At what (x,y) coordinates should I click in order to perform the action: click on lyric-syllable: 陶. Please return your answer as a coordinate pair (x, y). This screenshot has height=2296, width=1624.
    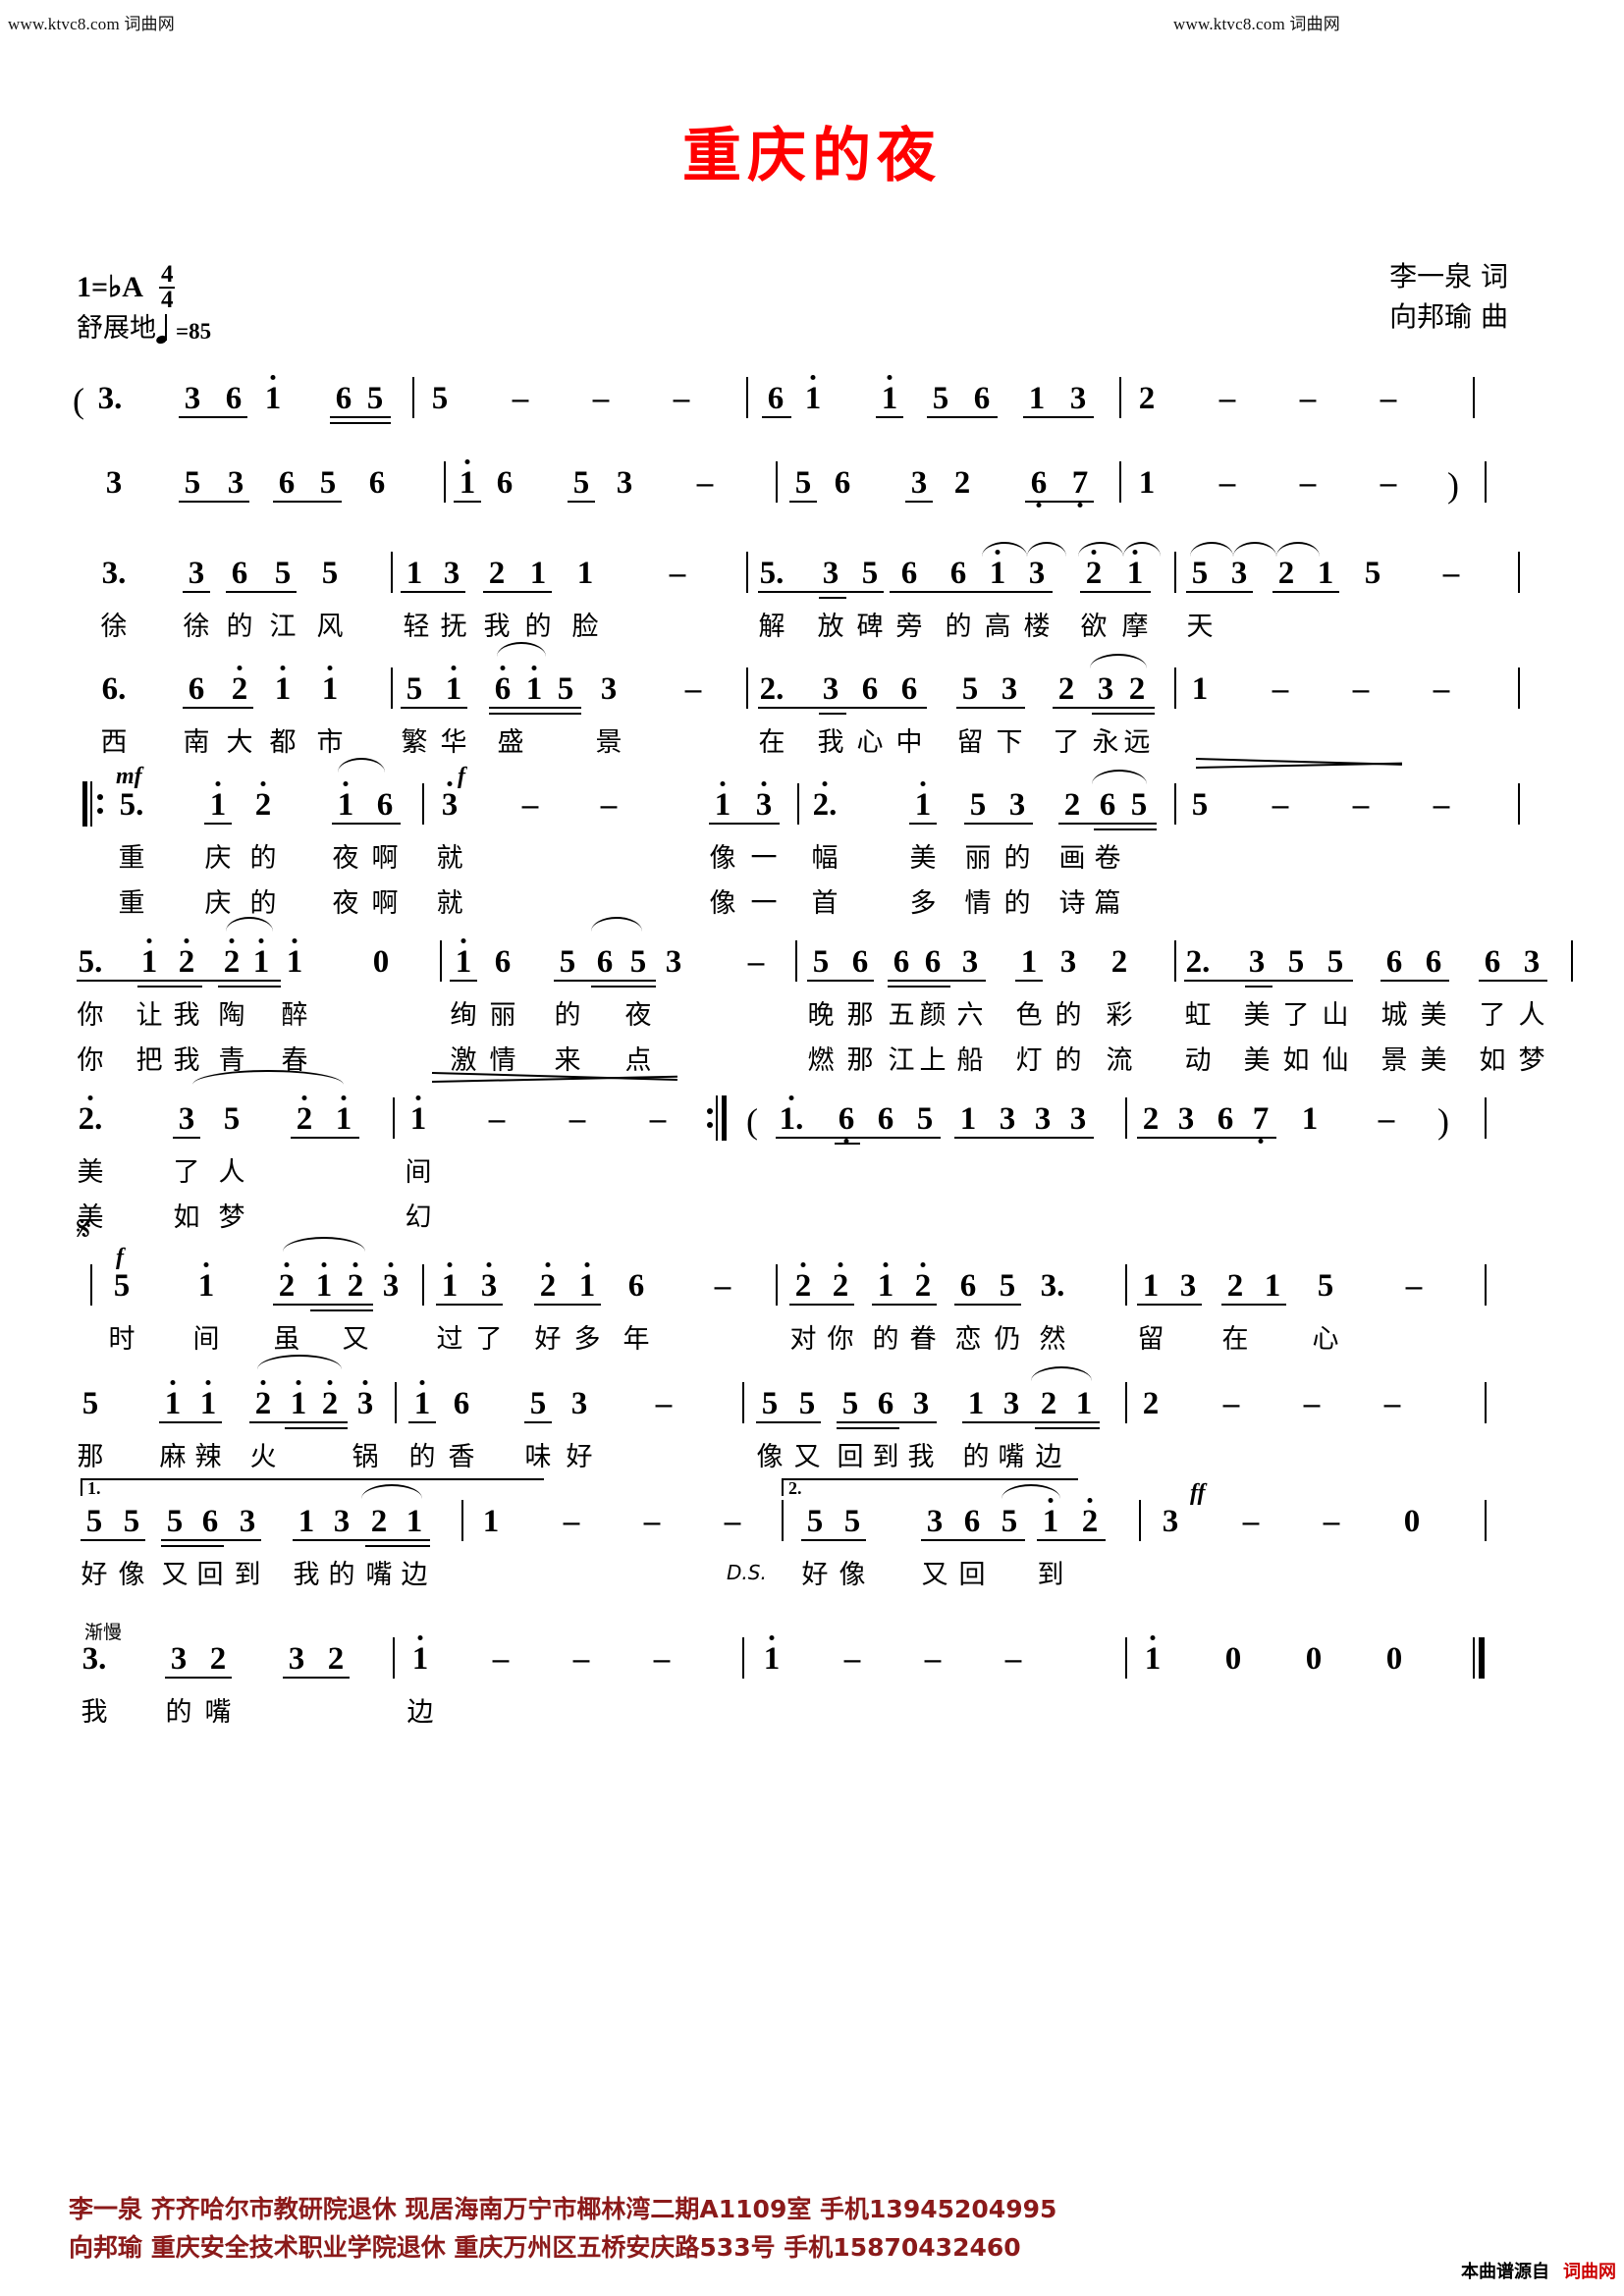
    Looking at the image, I should click on (231, 1015).